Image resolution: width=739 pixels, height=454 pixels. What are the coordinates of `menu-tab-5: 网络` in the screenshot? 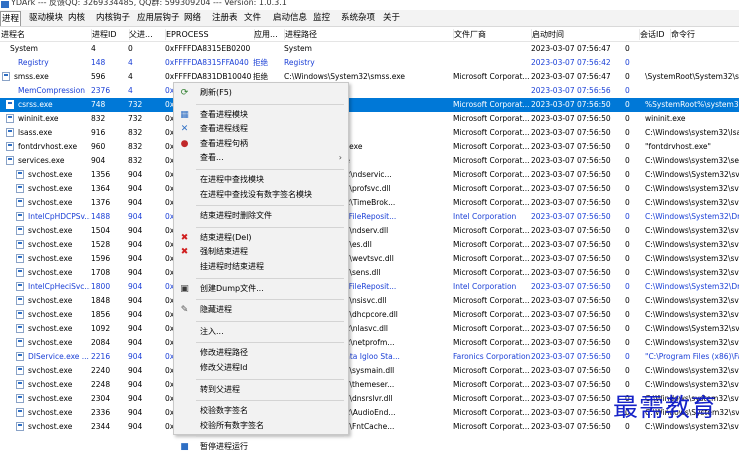 It's located at (192, 18).